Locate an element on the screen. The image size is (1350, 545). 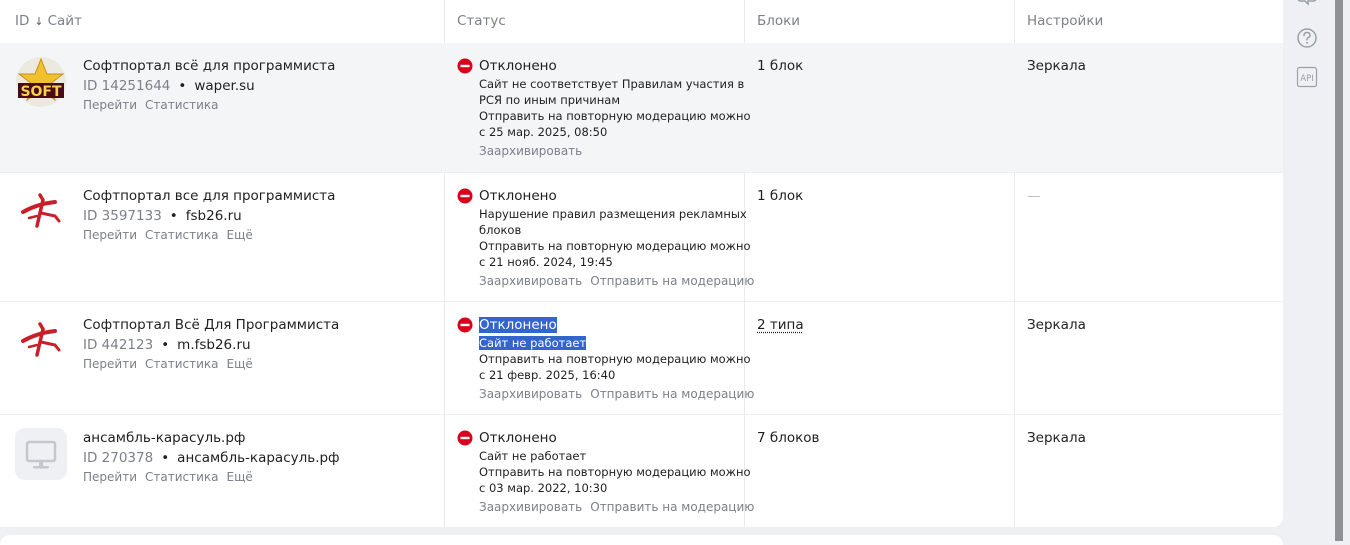
site-id-line: ID 270378 • ансамбль-карасуль.рф is located at coordinates (211, 458).